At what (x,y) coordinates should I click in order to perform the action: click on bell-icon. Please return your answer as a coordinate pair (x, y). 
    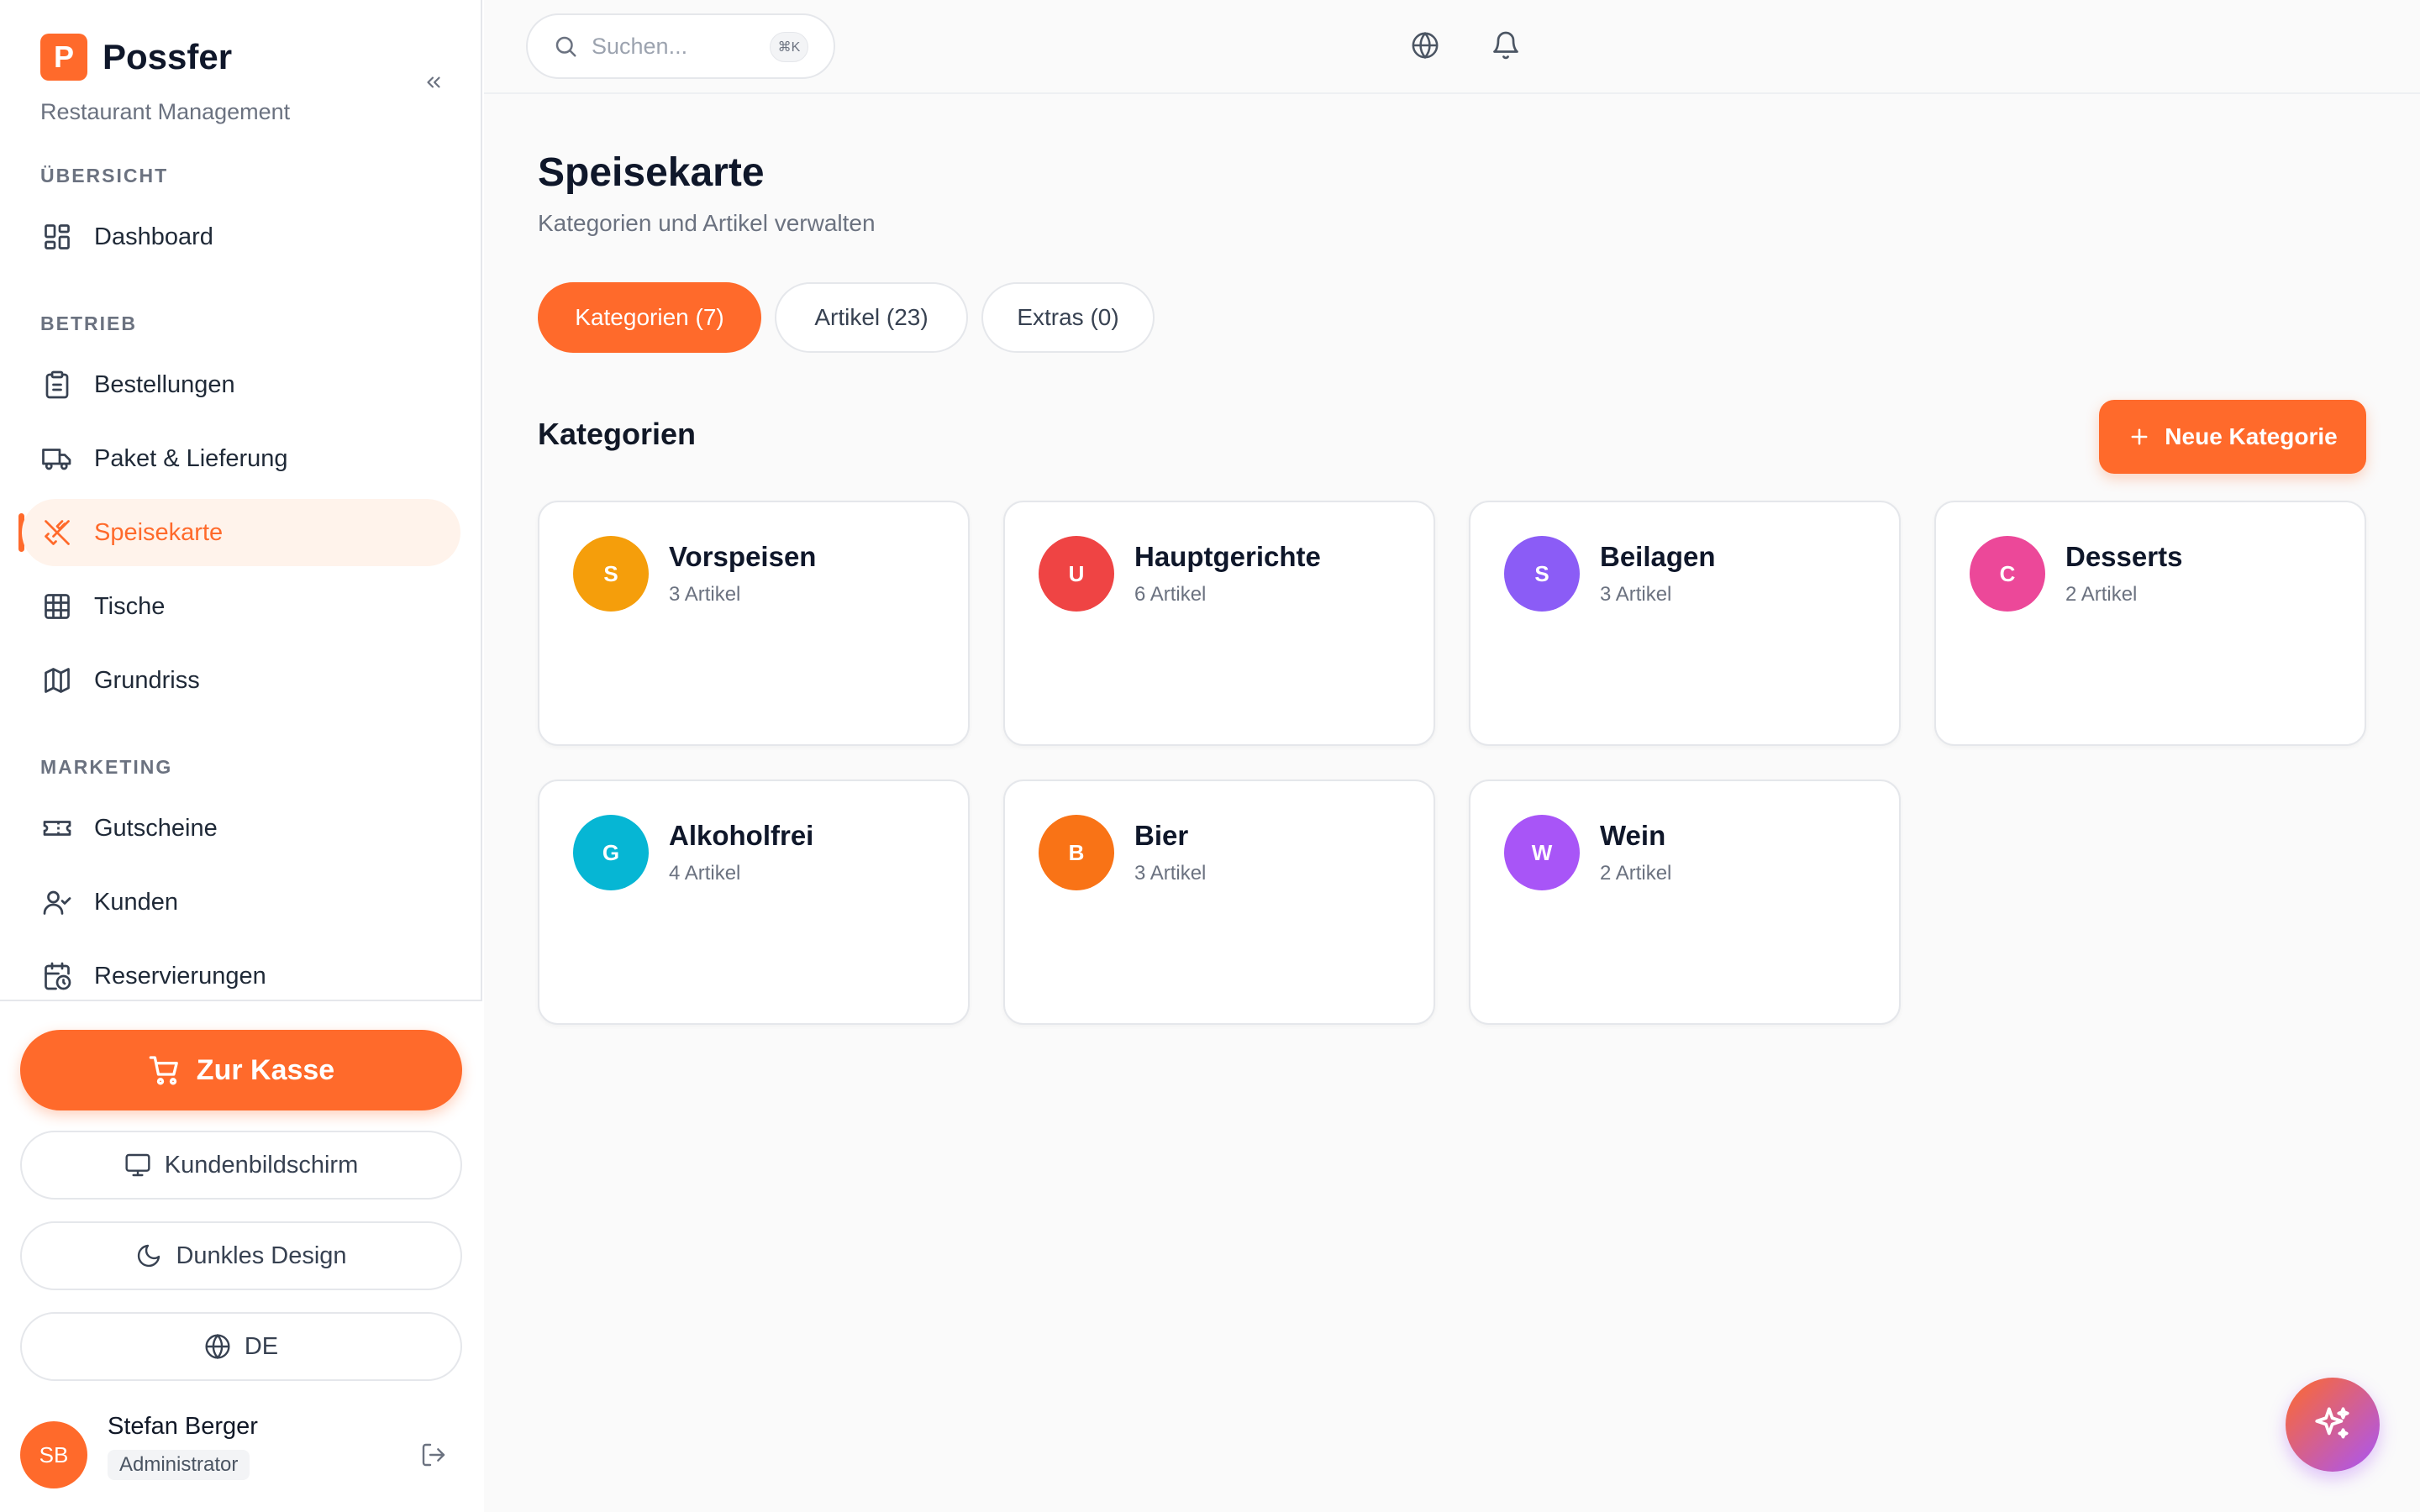
    Looking at the image, I should click on (1505, 45).